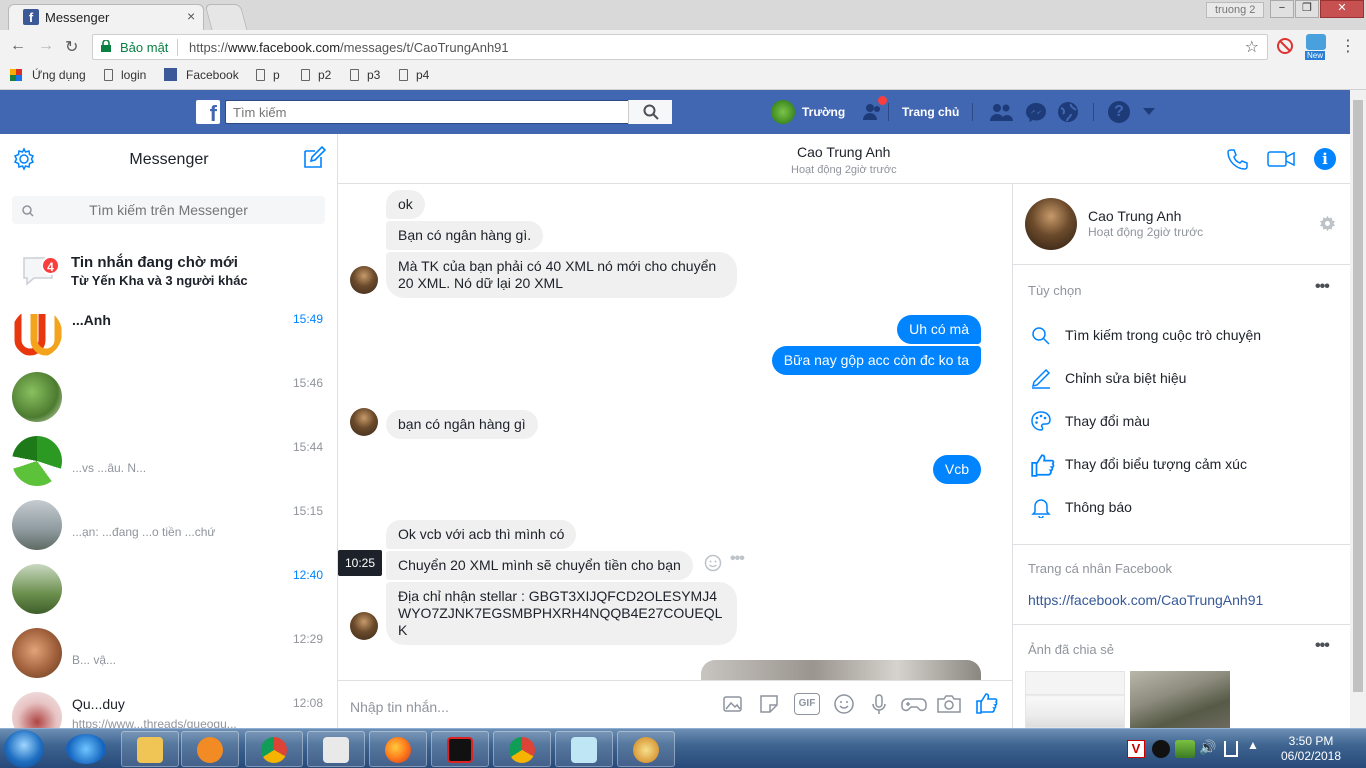 Image resolution: width=1366 pixels, height=768 pixels. I want to click on taskbar-unikey, so click(336, 749).